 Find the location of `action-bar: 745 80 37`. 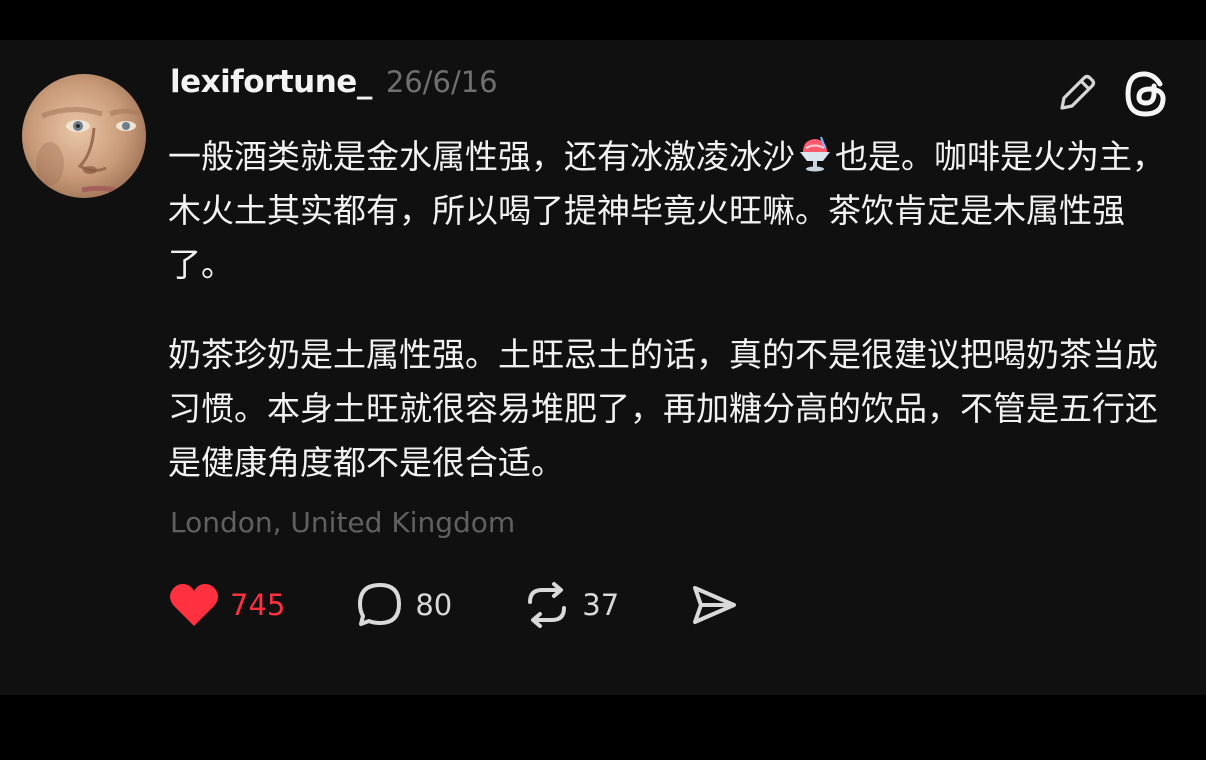

action-bar: 745 80 37 is located at coordinates (453, 605).